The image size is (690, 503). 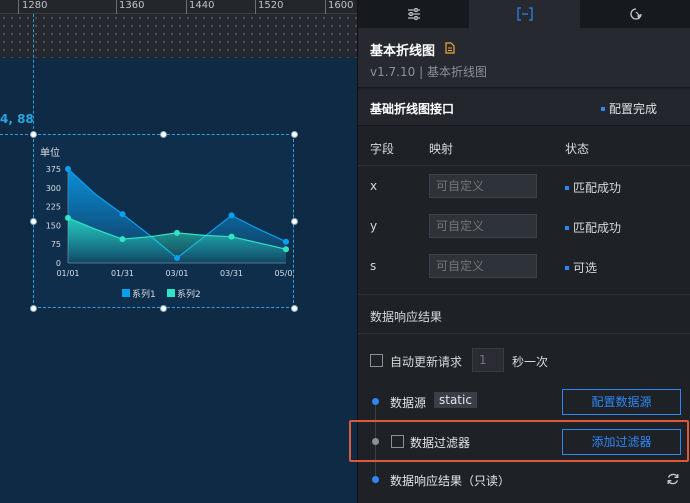 What do you see at coordinates (428, 72) in the screenshot?
I see `component-version: v1.7.10 | 基本折线图` at bounding box center [428, 72].